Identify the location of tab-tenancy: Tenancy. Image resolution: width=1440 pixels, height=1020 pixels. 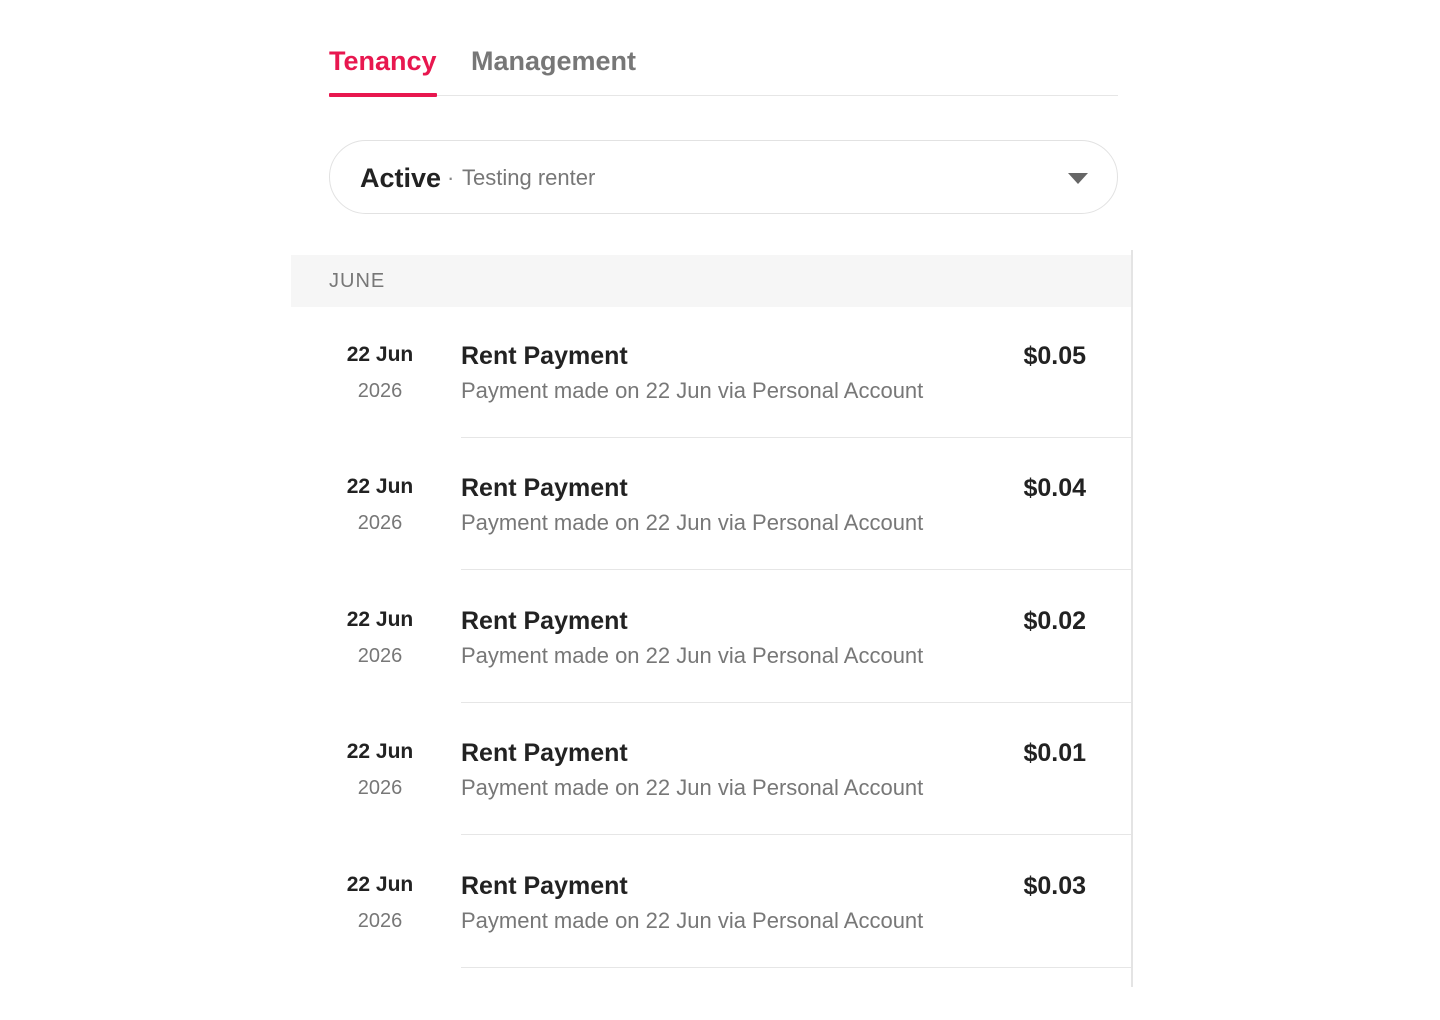
(383, 70).